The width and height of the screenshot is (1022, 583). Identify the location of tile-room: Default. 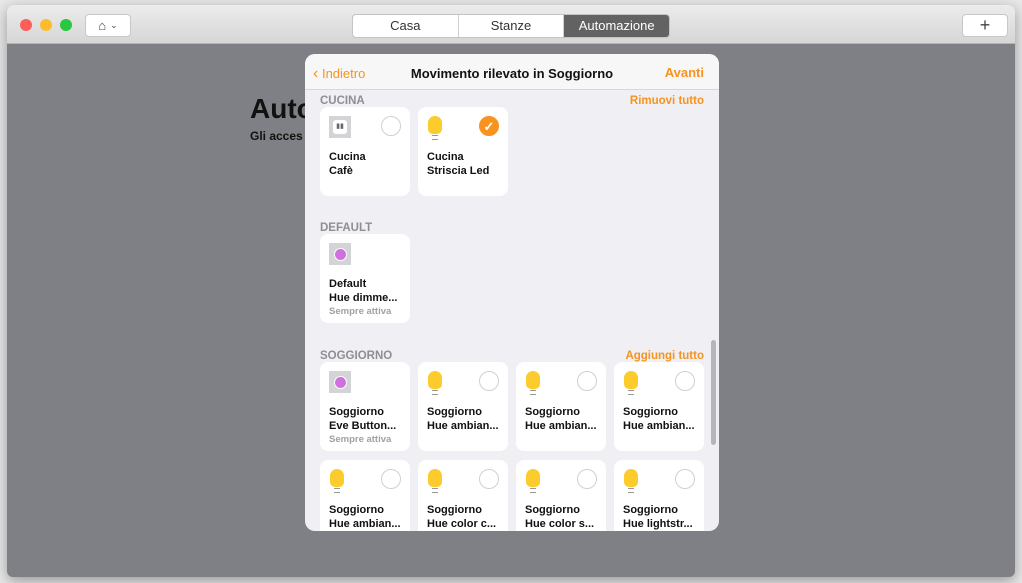
(348, 284).